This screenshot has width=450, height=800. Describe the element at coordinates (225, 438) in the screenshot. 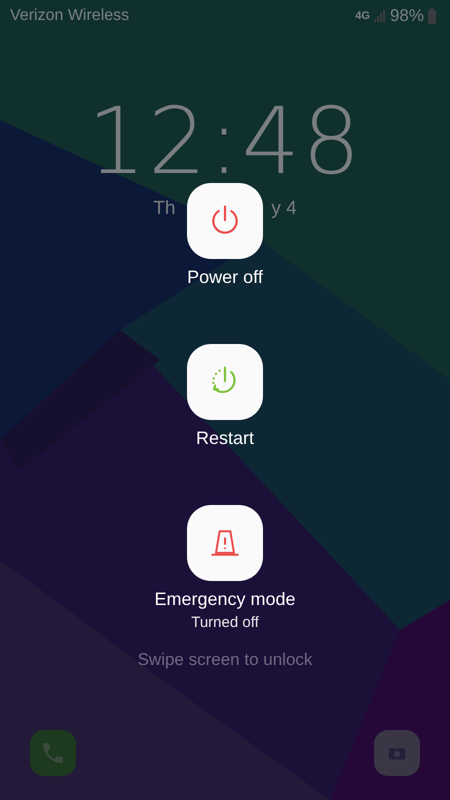

I see `option-label: Restart` at that location.